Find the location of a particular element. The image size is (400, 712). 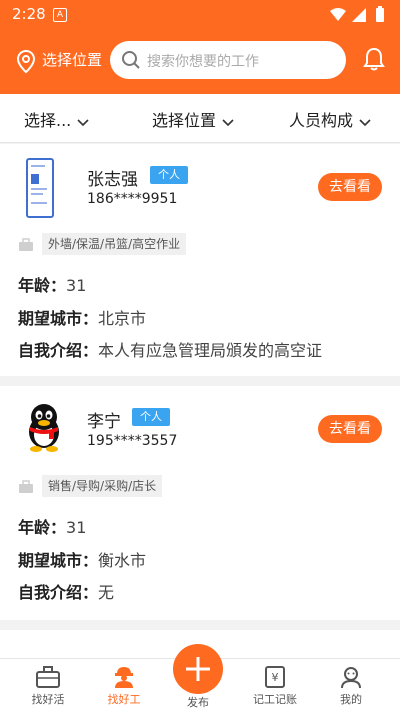

city-value: 北京市 is located at coordinates (122, 318).